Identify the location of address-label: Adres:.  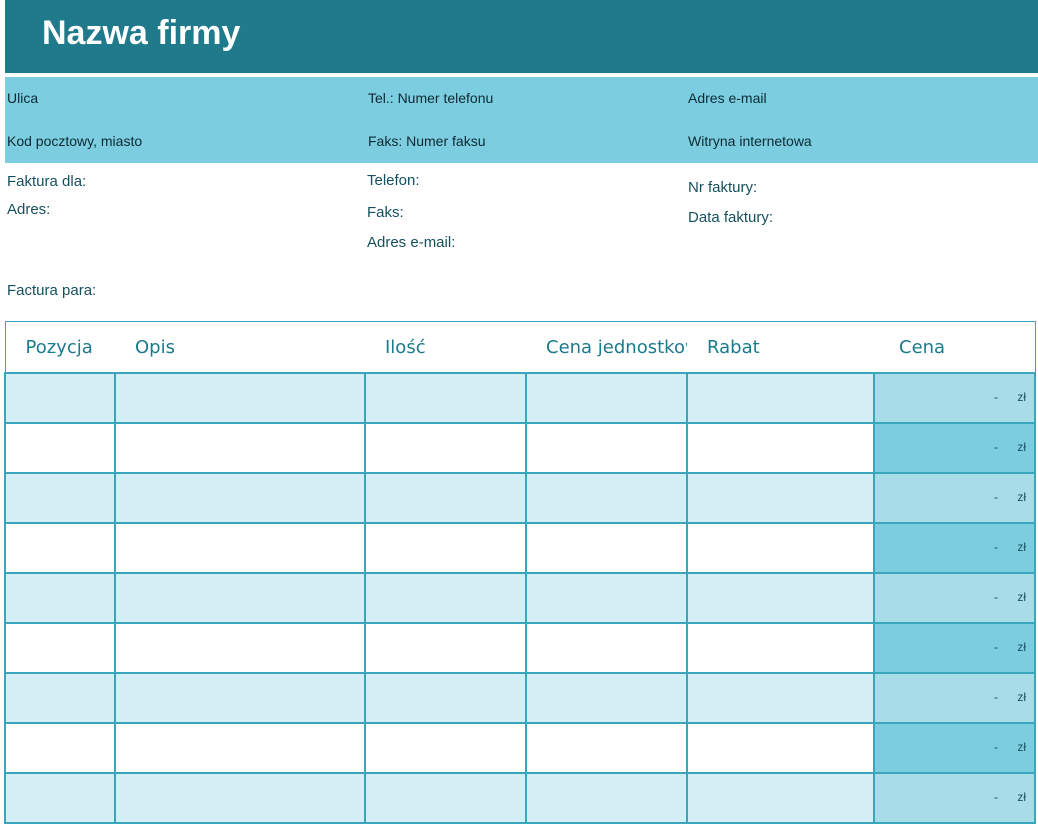
(29, 209).